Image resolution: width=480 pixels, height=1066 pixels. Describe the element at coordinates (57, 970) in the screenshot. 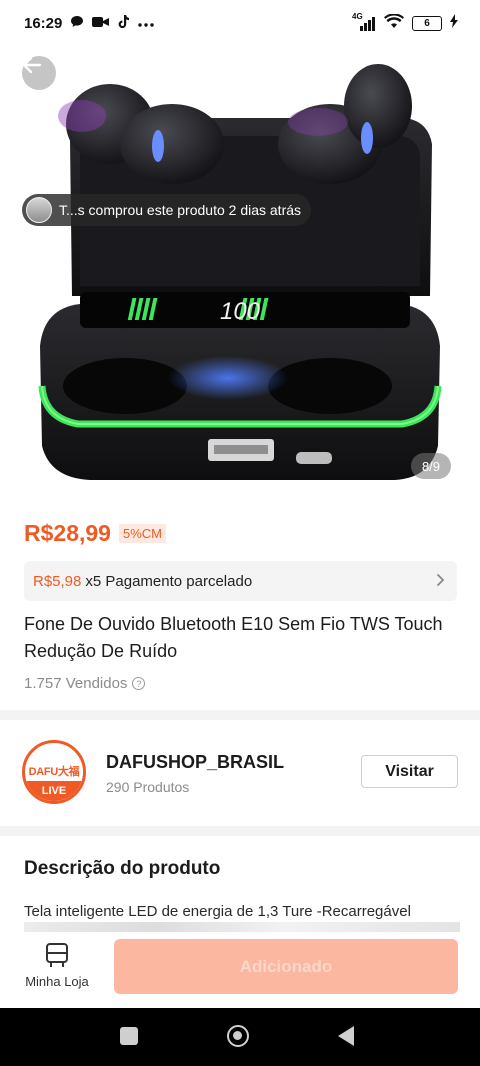

I see `my-store-button: Minha Loja` at that location.